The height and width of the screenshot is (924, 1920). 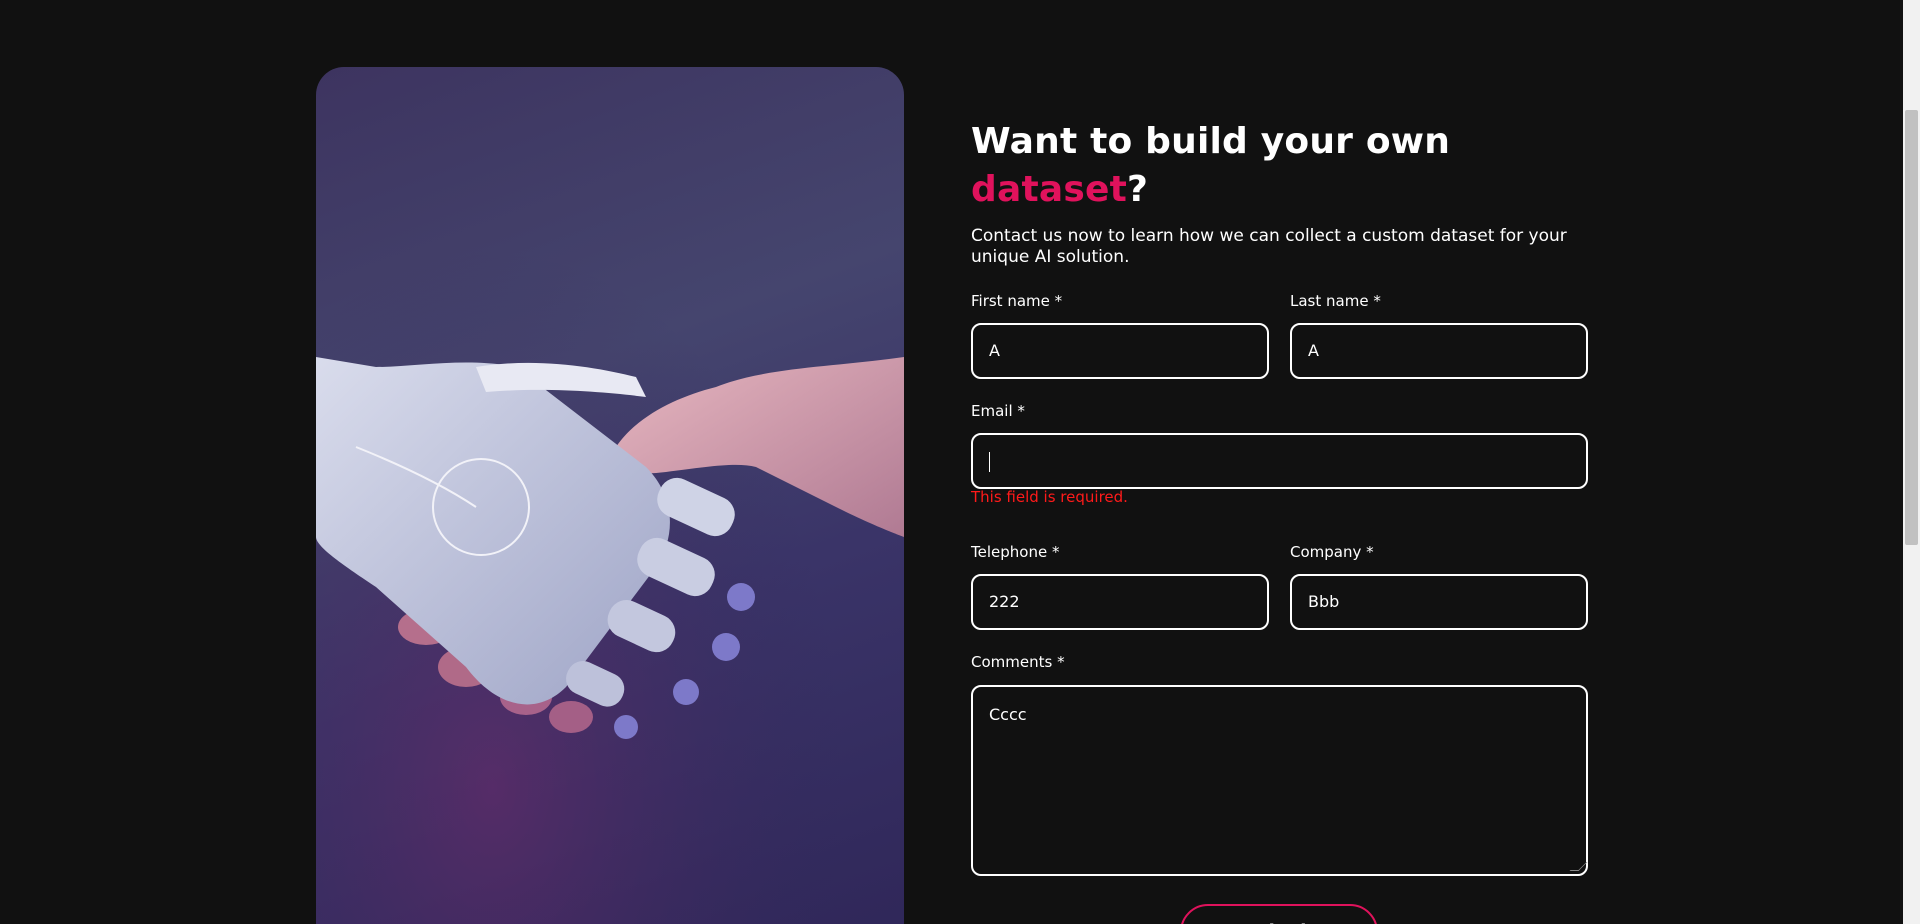 I want to click on title-suffix: ?, so click(x=1138, y=189).